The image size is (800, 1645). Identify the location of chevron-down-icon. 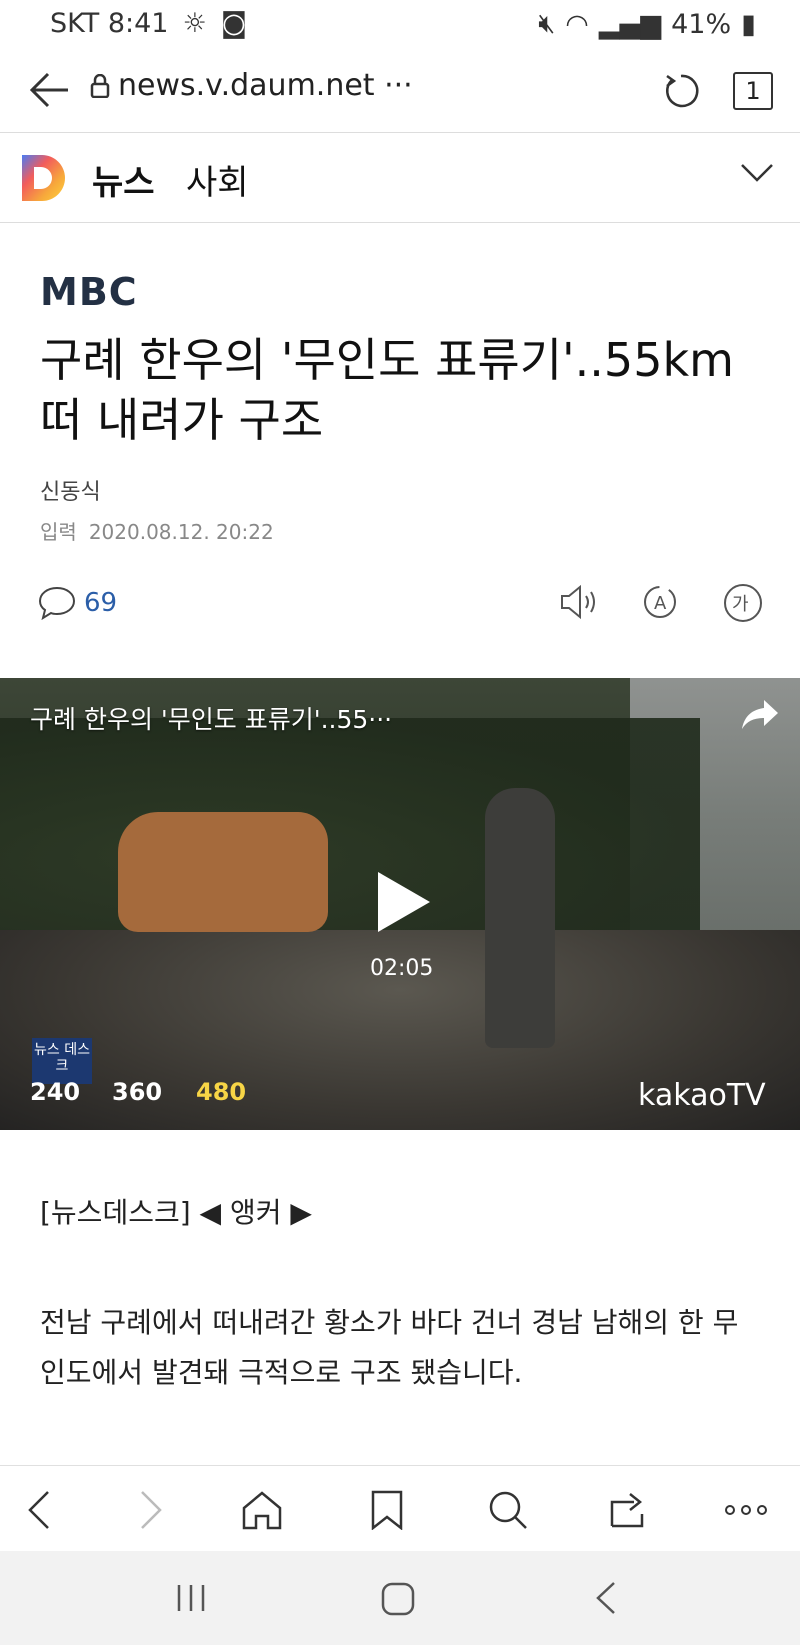
(757, 175).